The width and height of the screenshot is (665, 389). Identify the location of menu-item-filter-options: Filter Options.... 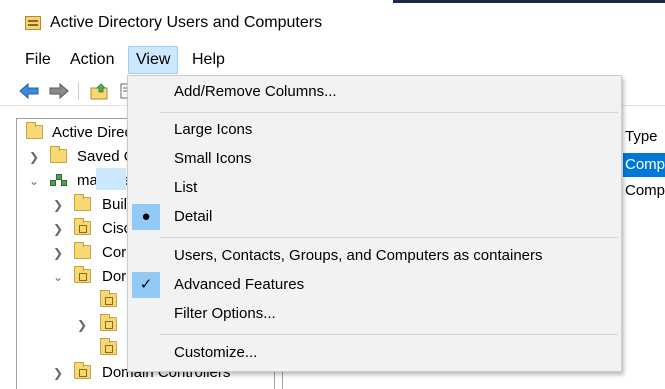
(374, 314).